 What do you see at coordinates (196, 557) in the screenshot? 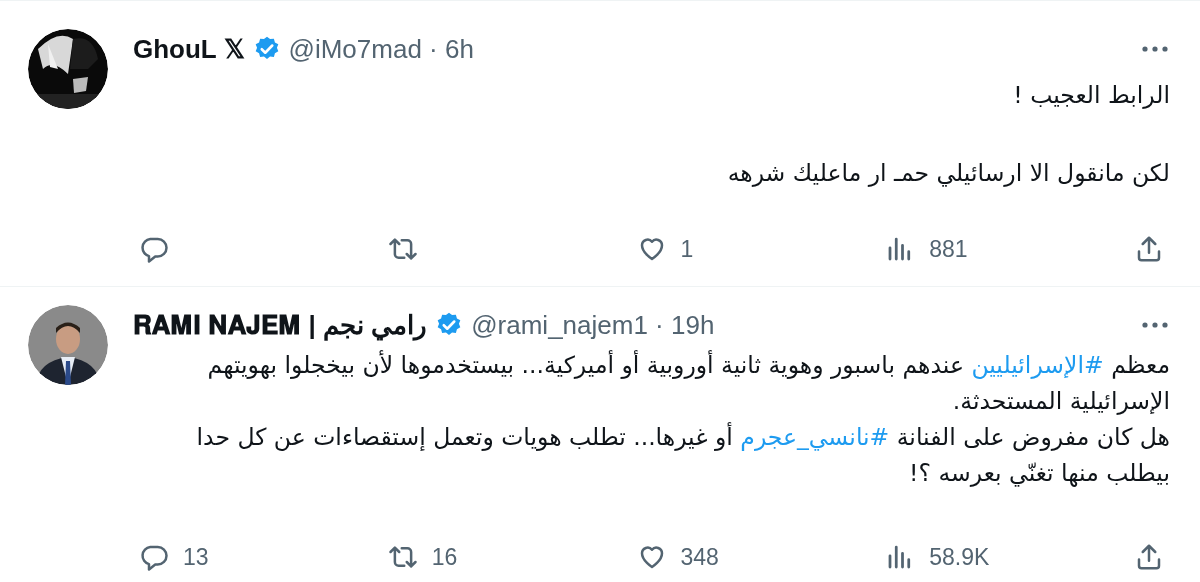
I see `reply-count: 13` at bounding box center [196, 557].